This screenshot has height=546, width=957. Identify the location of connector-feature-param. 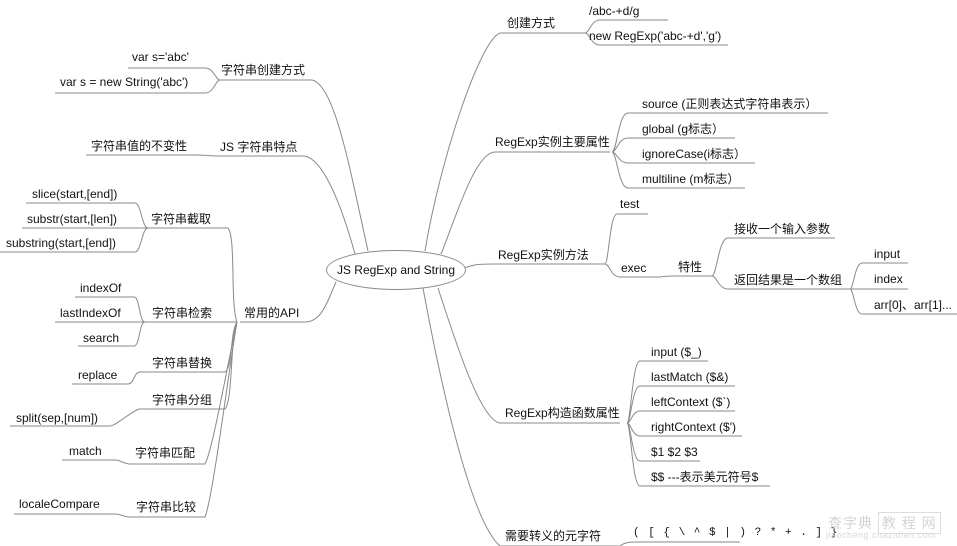
(773, 257).